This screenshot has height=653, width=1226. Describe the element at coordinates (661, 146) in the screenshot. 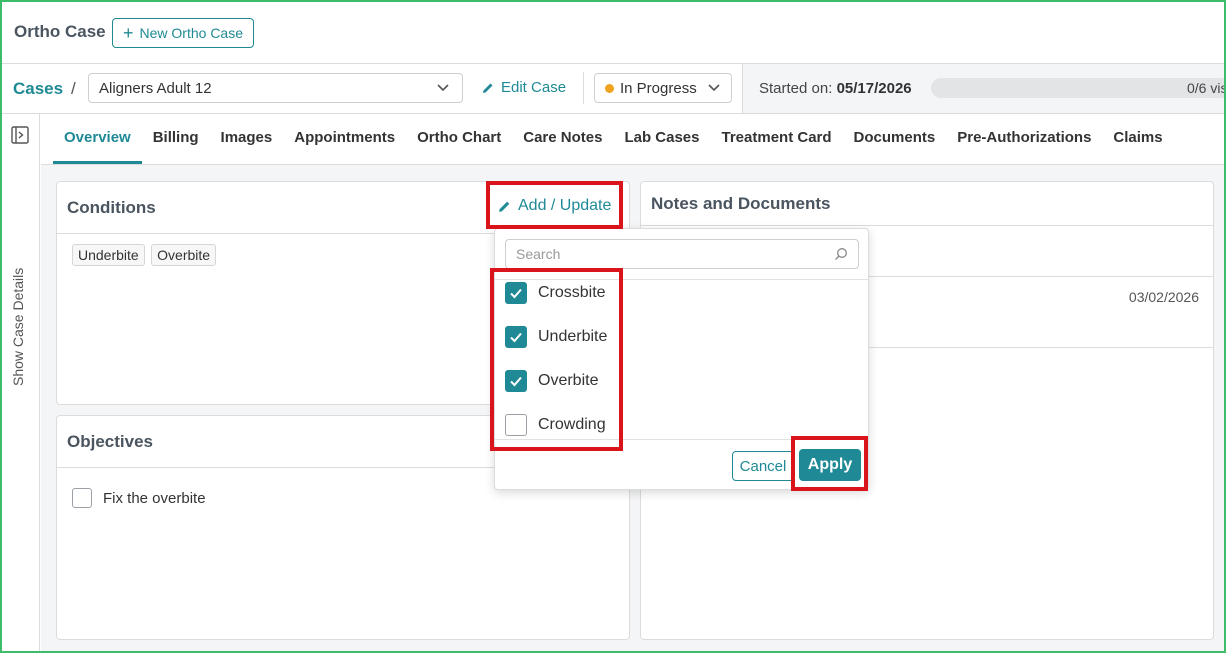

I see `tab-lab-cases: Lab Cases` at that location.